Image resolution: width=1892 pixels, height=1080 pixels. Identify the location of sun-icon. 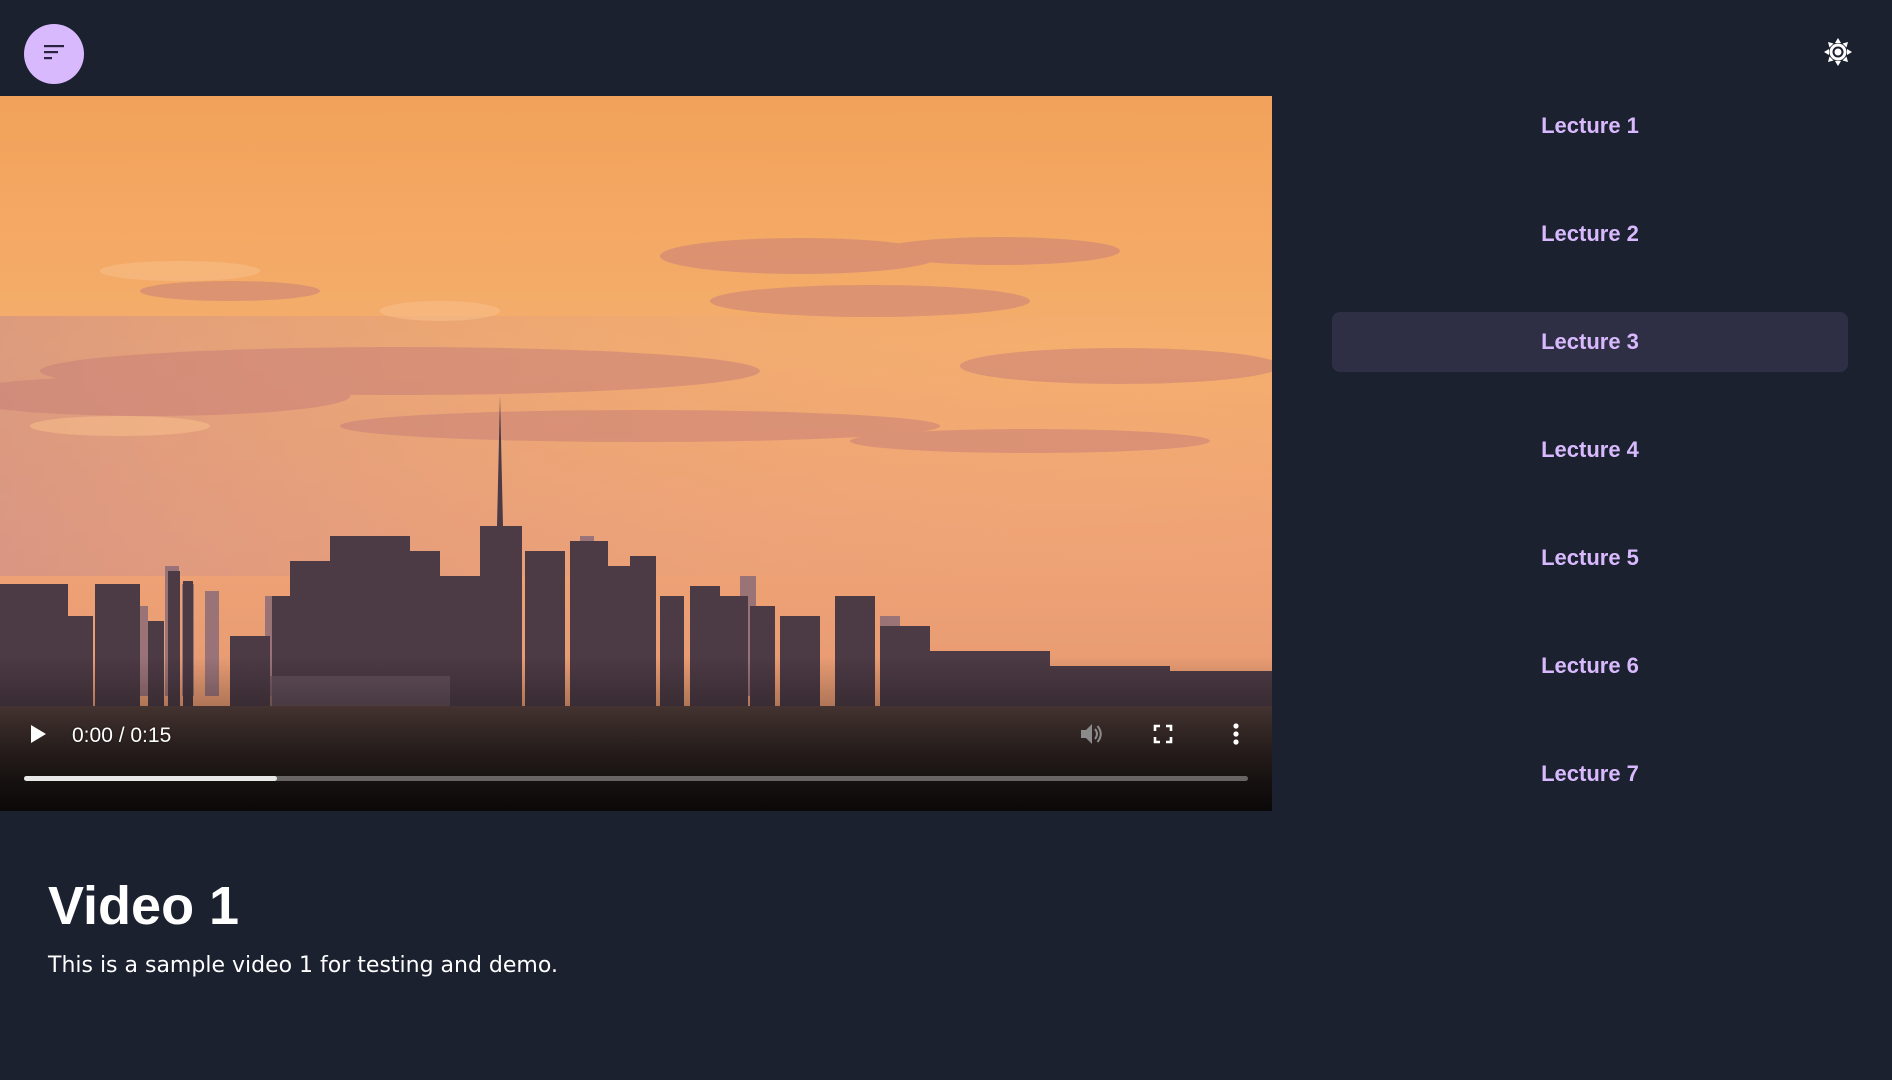
(1838, 54).